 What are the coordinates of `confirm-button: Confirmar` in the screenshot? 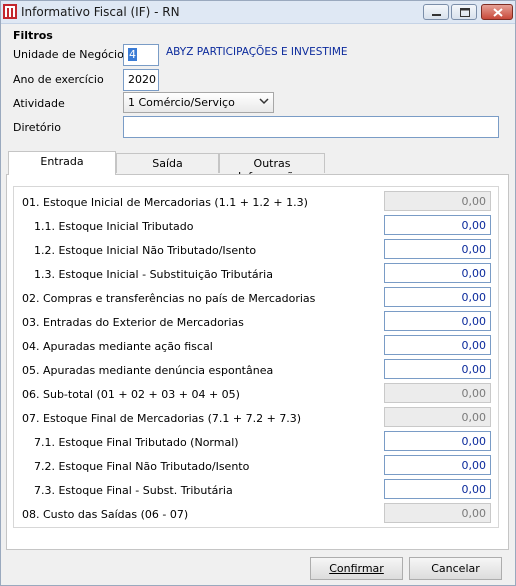 It's located at (356, 568).